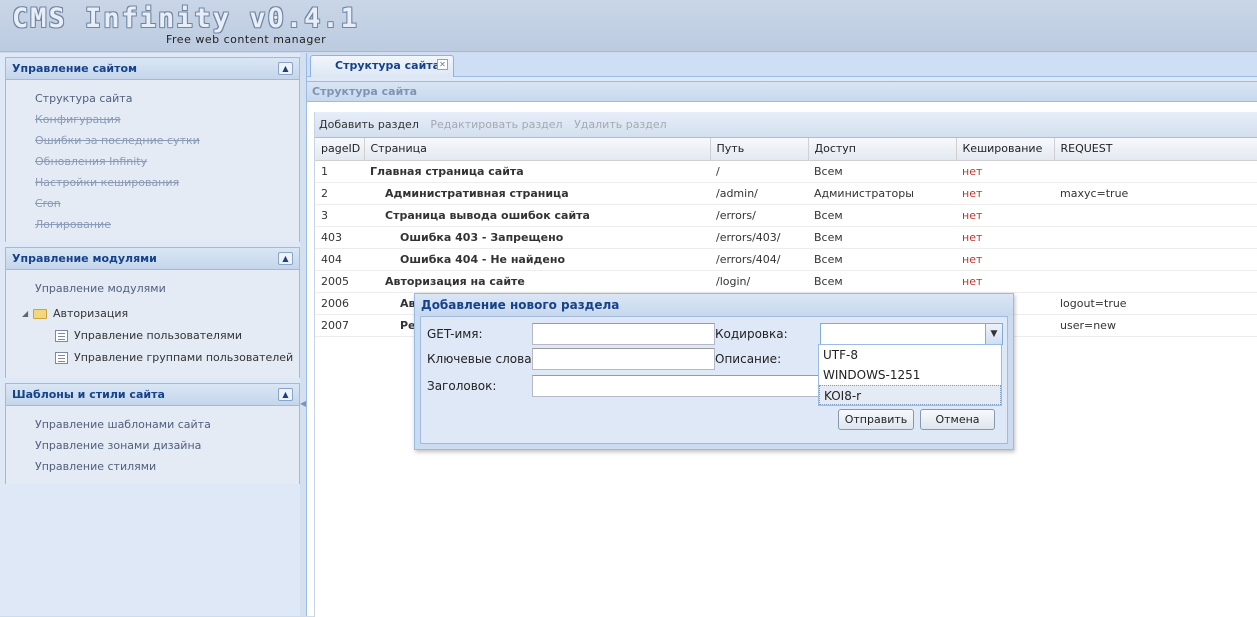  What do you see at coordinates (185, 18) in the screenshot?
I see `app-logo: CMS Infinity v0.4.1` at bounding box center [185, 18].